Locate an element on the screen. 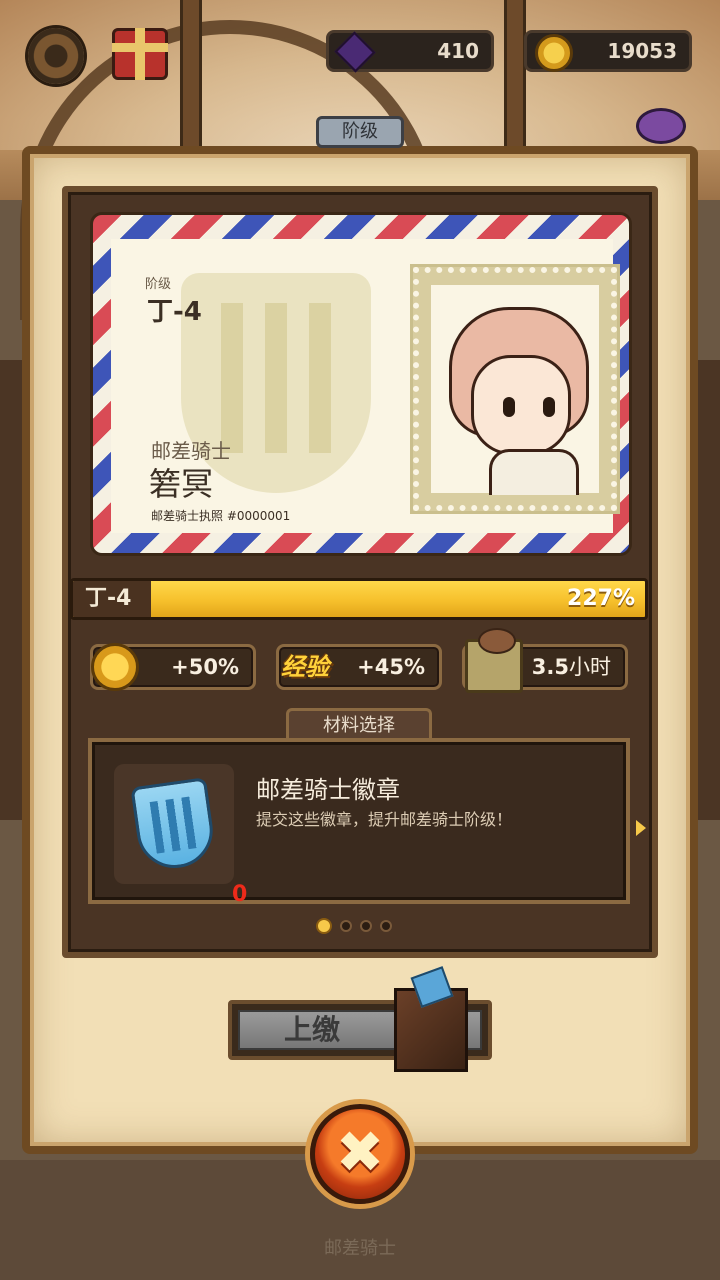 This screenshot has width=720, height=1280. time-bonus: 3.5小时 is located at coordinates (545, 660).